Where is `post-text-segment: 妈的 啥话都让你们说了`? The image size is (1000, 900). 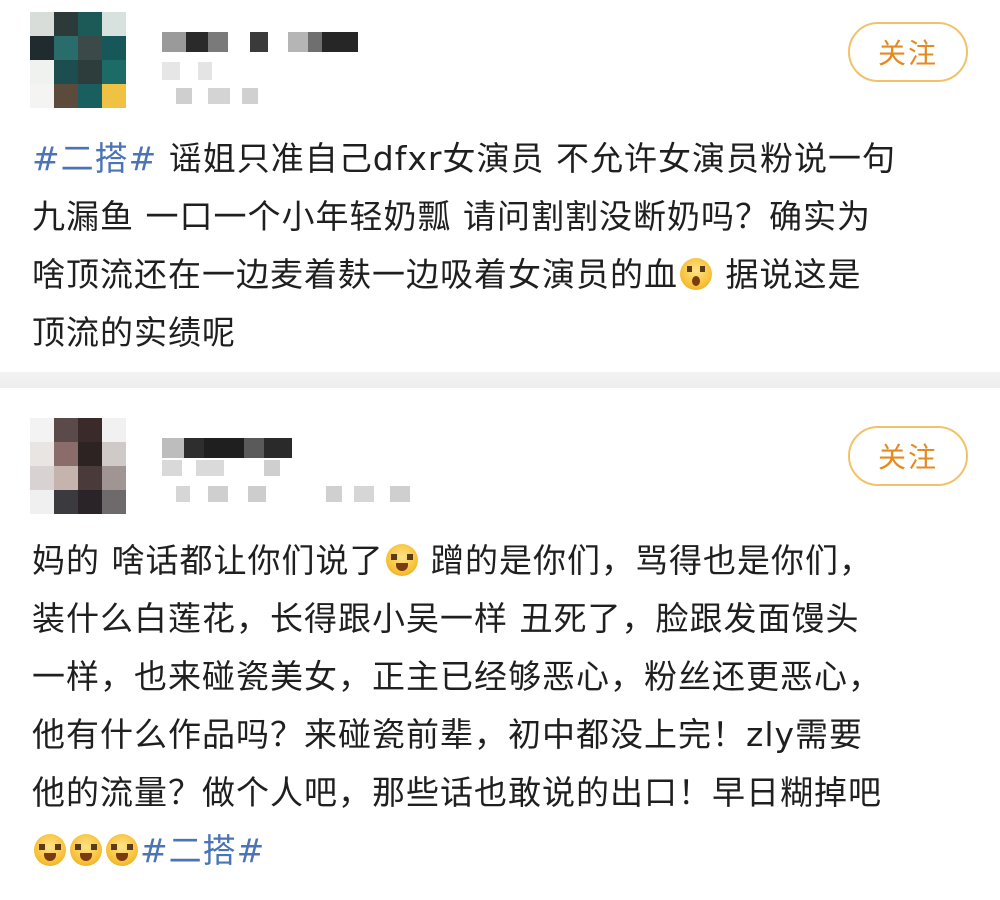 post-text-segment: 妈的 啥话都让你们说了 is located at coordinates (208, 560).